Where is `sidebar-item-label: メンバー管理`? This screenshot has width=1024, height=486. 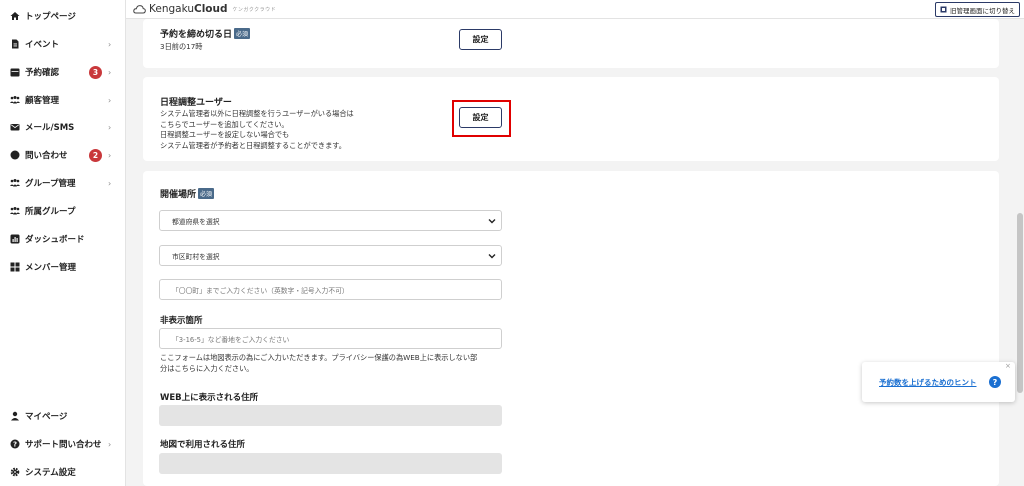 sidebar-item-label: メンバー管理 is located at coordinates (51, 268).